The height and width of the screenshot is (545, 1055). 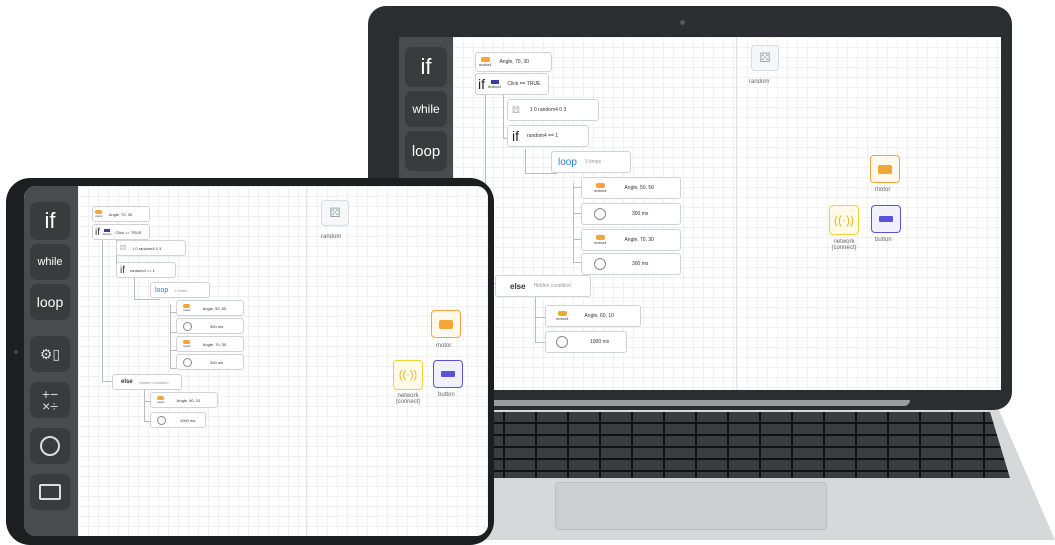 I want to click on math-tile-icon: +− ×÷, so click(x=50, y=400).